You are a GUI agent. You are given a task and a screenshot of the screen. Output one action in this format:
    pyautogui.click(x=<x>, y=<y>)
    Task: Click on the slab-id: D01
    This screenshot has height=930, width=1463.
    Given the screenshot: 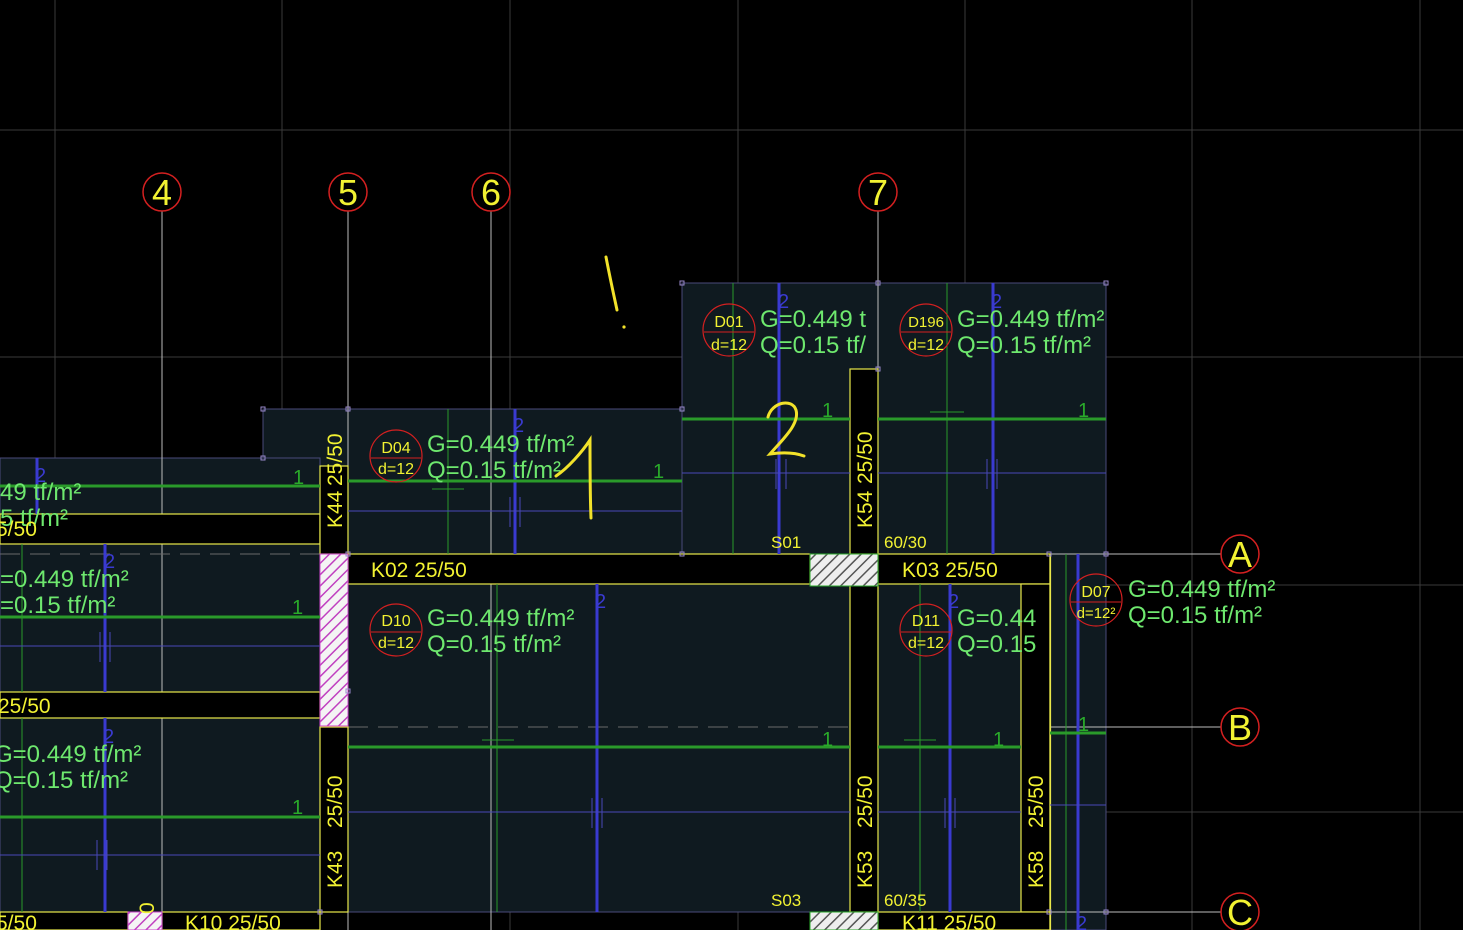 What is the action you would take?
    pyautogui.click(x=728, y=322)
    